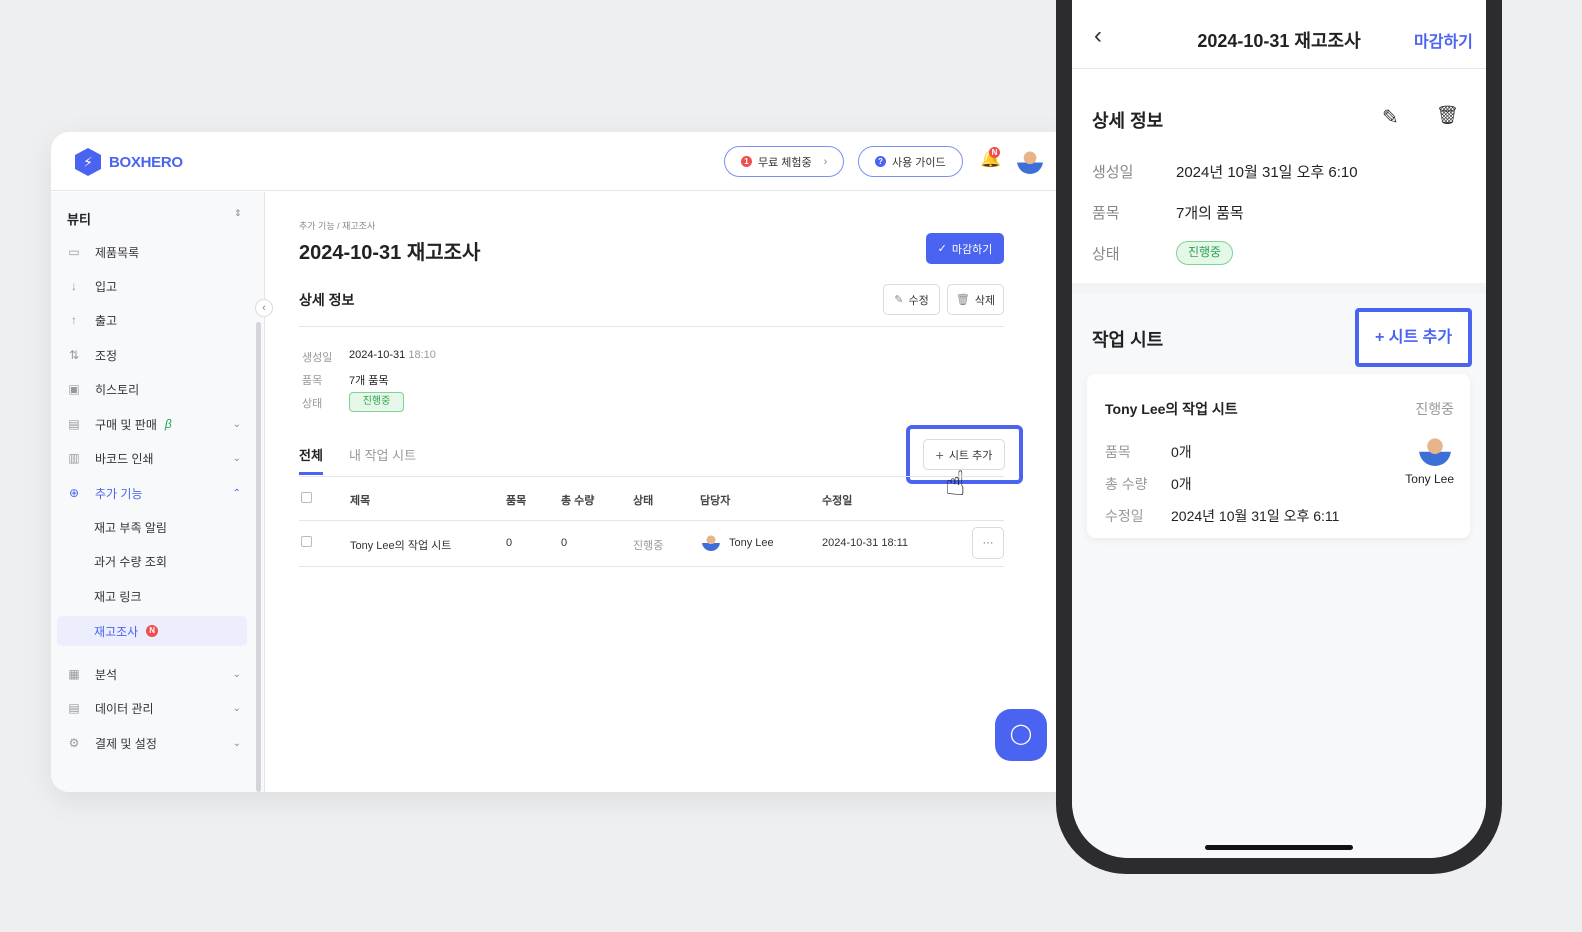 This screenshot has width=1582, height=932. What do you see at coordinates (1279, 288) in the screenshot?
I see `section-separator` at bounding box center [1279, 288].